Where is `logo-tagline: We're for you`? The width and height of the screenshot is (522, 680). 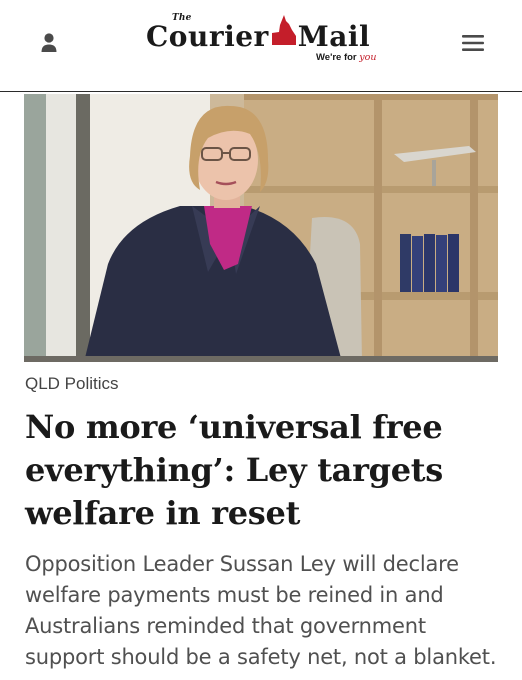
logo-tagline: We're for you is located at coordinates (346, 57).